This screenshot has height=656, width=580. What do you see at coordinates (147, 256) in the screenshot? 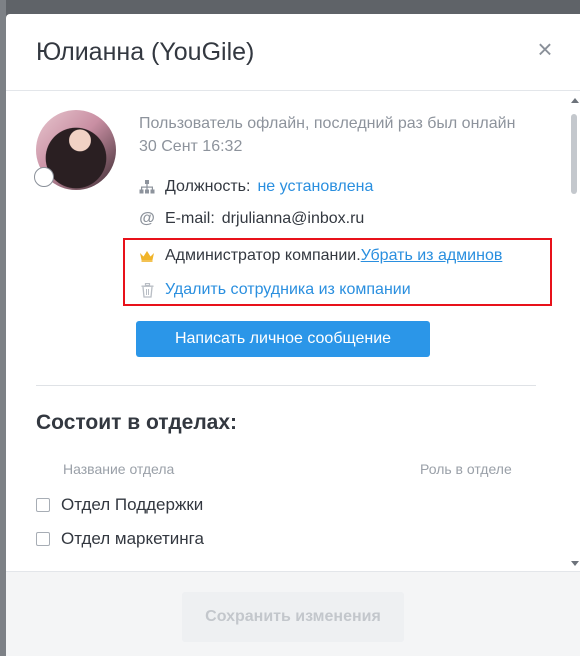
I see `crown-icon` at bounding box center [147, 256].